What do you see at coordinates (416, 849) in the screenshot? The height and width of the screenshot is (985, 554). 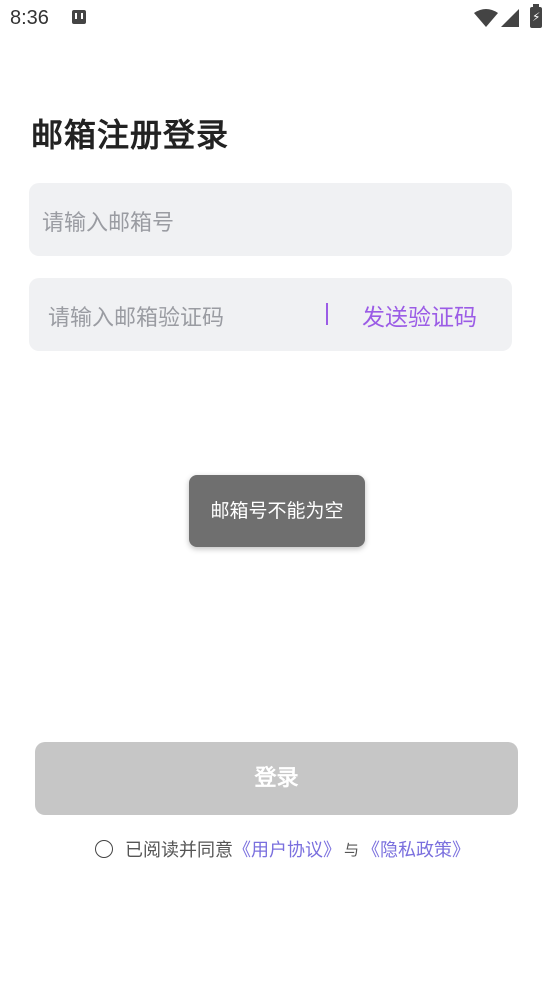 I see `privacy-policy-link: 《隐私政策》` at bounding box center [416, 849].